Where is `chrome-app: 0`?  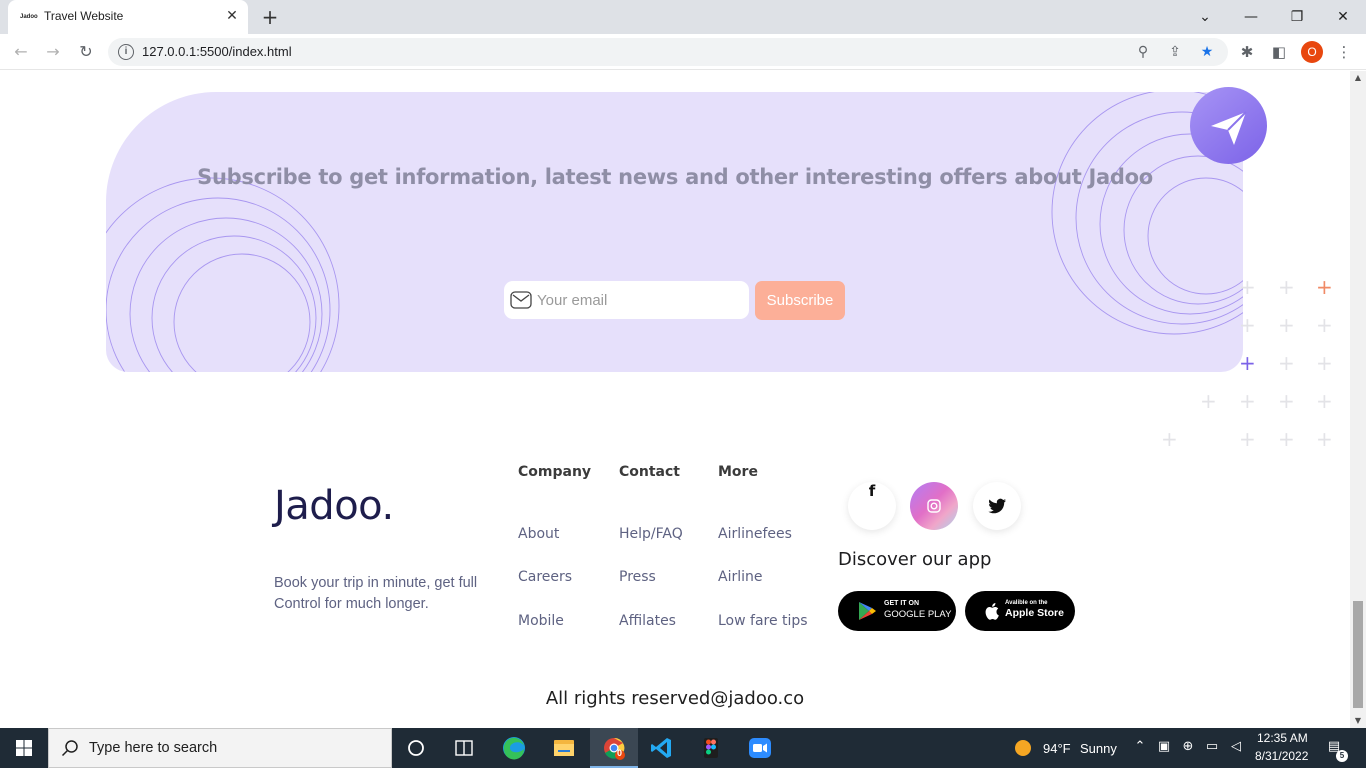 chrome-app: 0 is located at coordinates (614, 748).